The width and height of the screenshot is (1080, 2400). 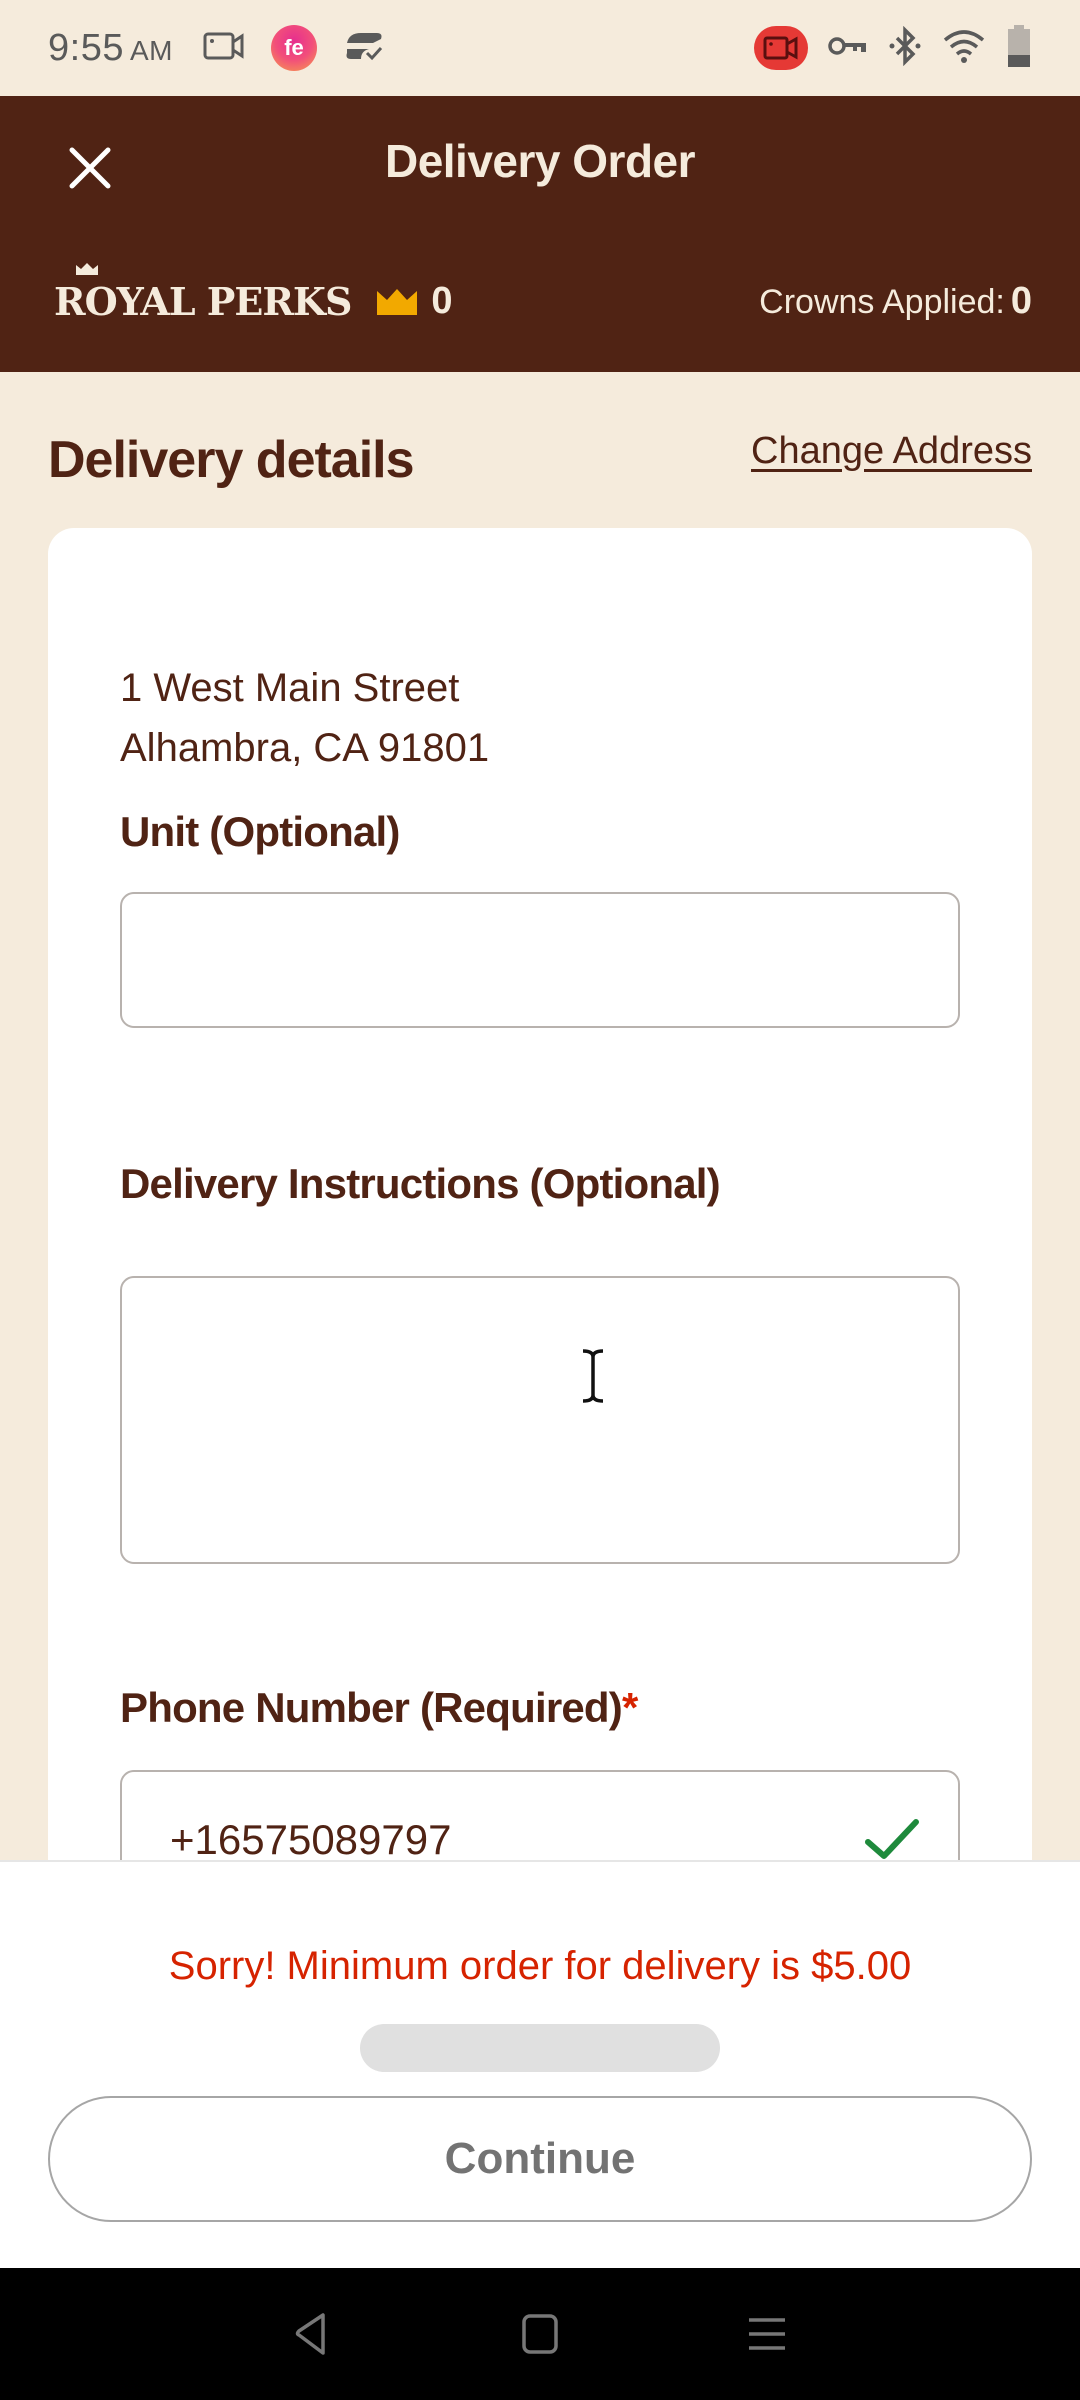 What do you see at coordinates (364, 48) in the screenshot?
I see `sync-icon` at bounding box center [364, 48].